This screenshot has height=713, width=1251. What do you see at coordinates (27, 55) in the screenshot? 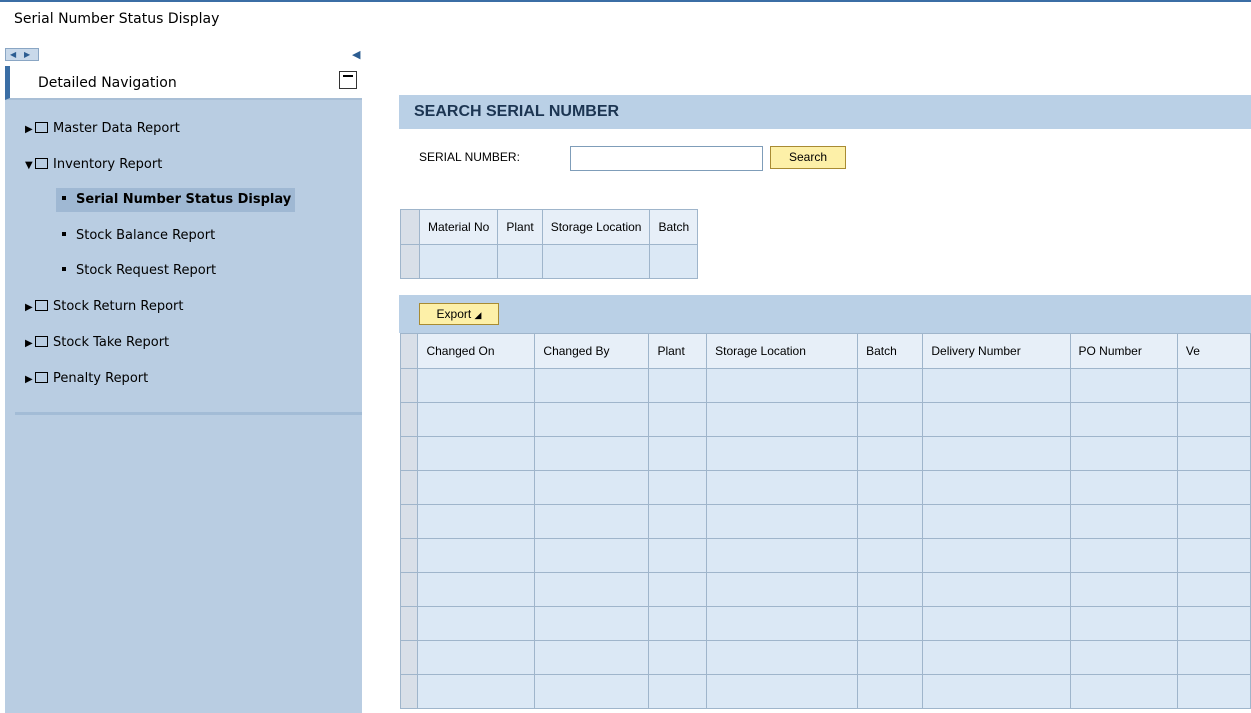
I see `scroll-right-icon: ▶` at bounding box center [27, 55].